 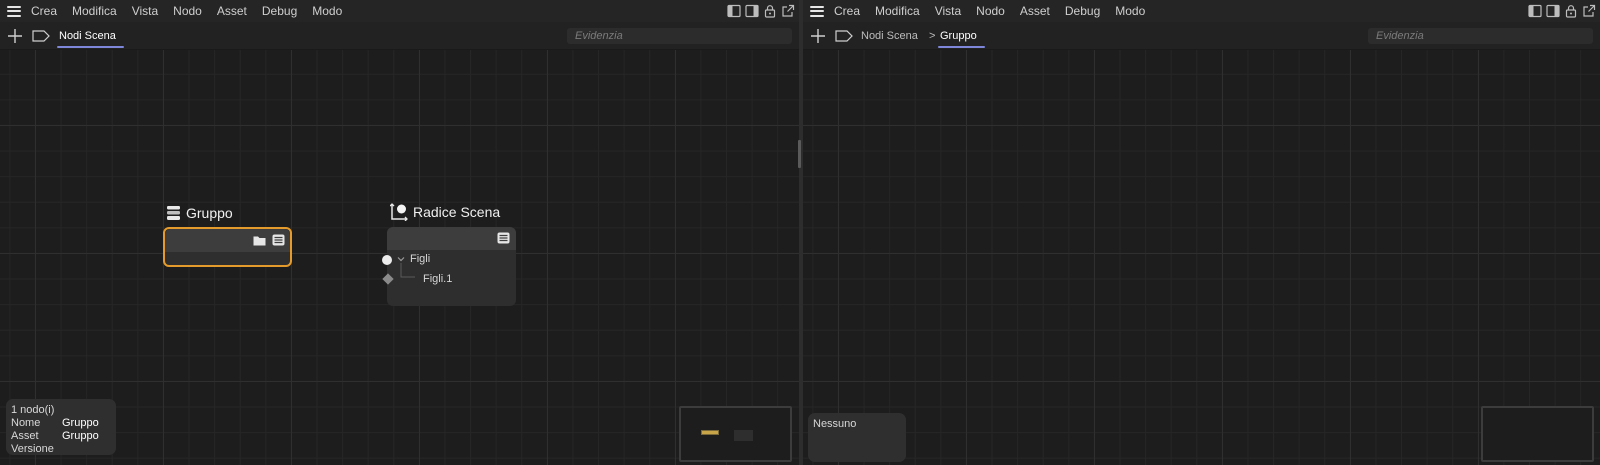 I want to click on node-title-radice-scena: Radice Scena, so click(x=445, y=212).